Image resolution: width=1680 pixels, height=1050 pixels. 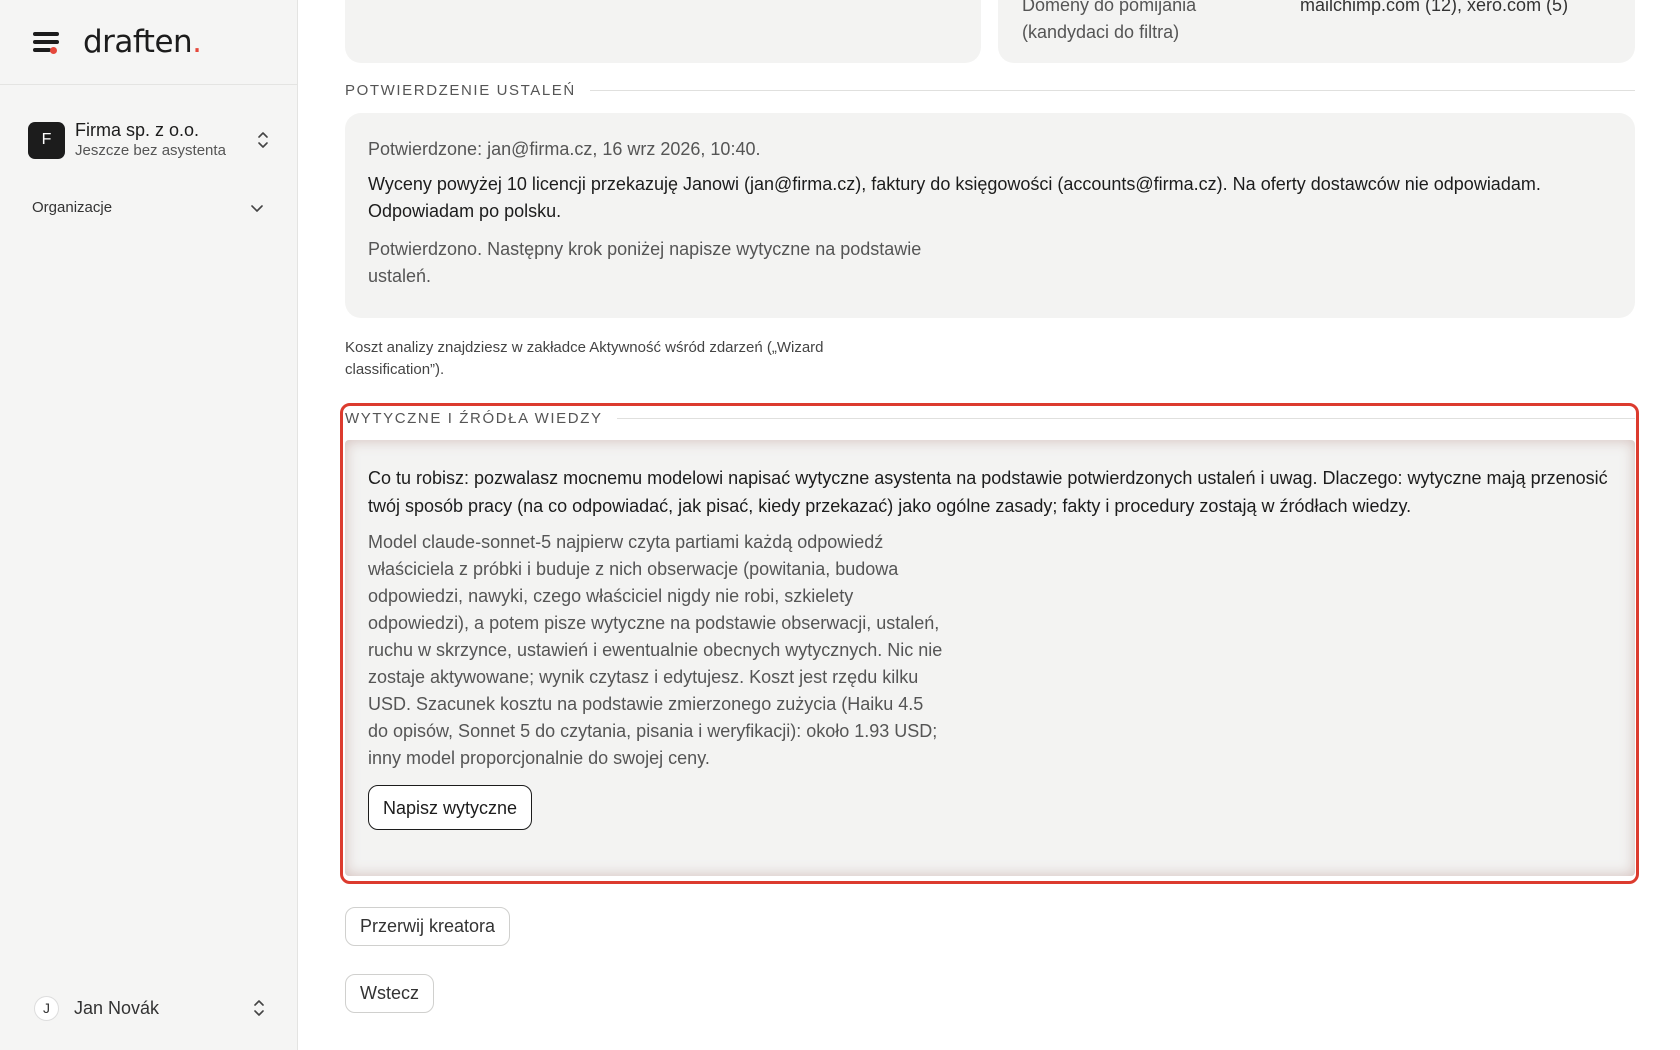 What do you see at coordinates (150, 150) in the screenshot?
I see `org-subtitle: Jeszcze bez asystenta` at bounding box center [150, 150].